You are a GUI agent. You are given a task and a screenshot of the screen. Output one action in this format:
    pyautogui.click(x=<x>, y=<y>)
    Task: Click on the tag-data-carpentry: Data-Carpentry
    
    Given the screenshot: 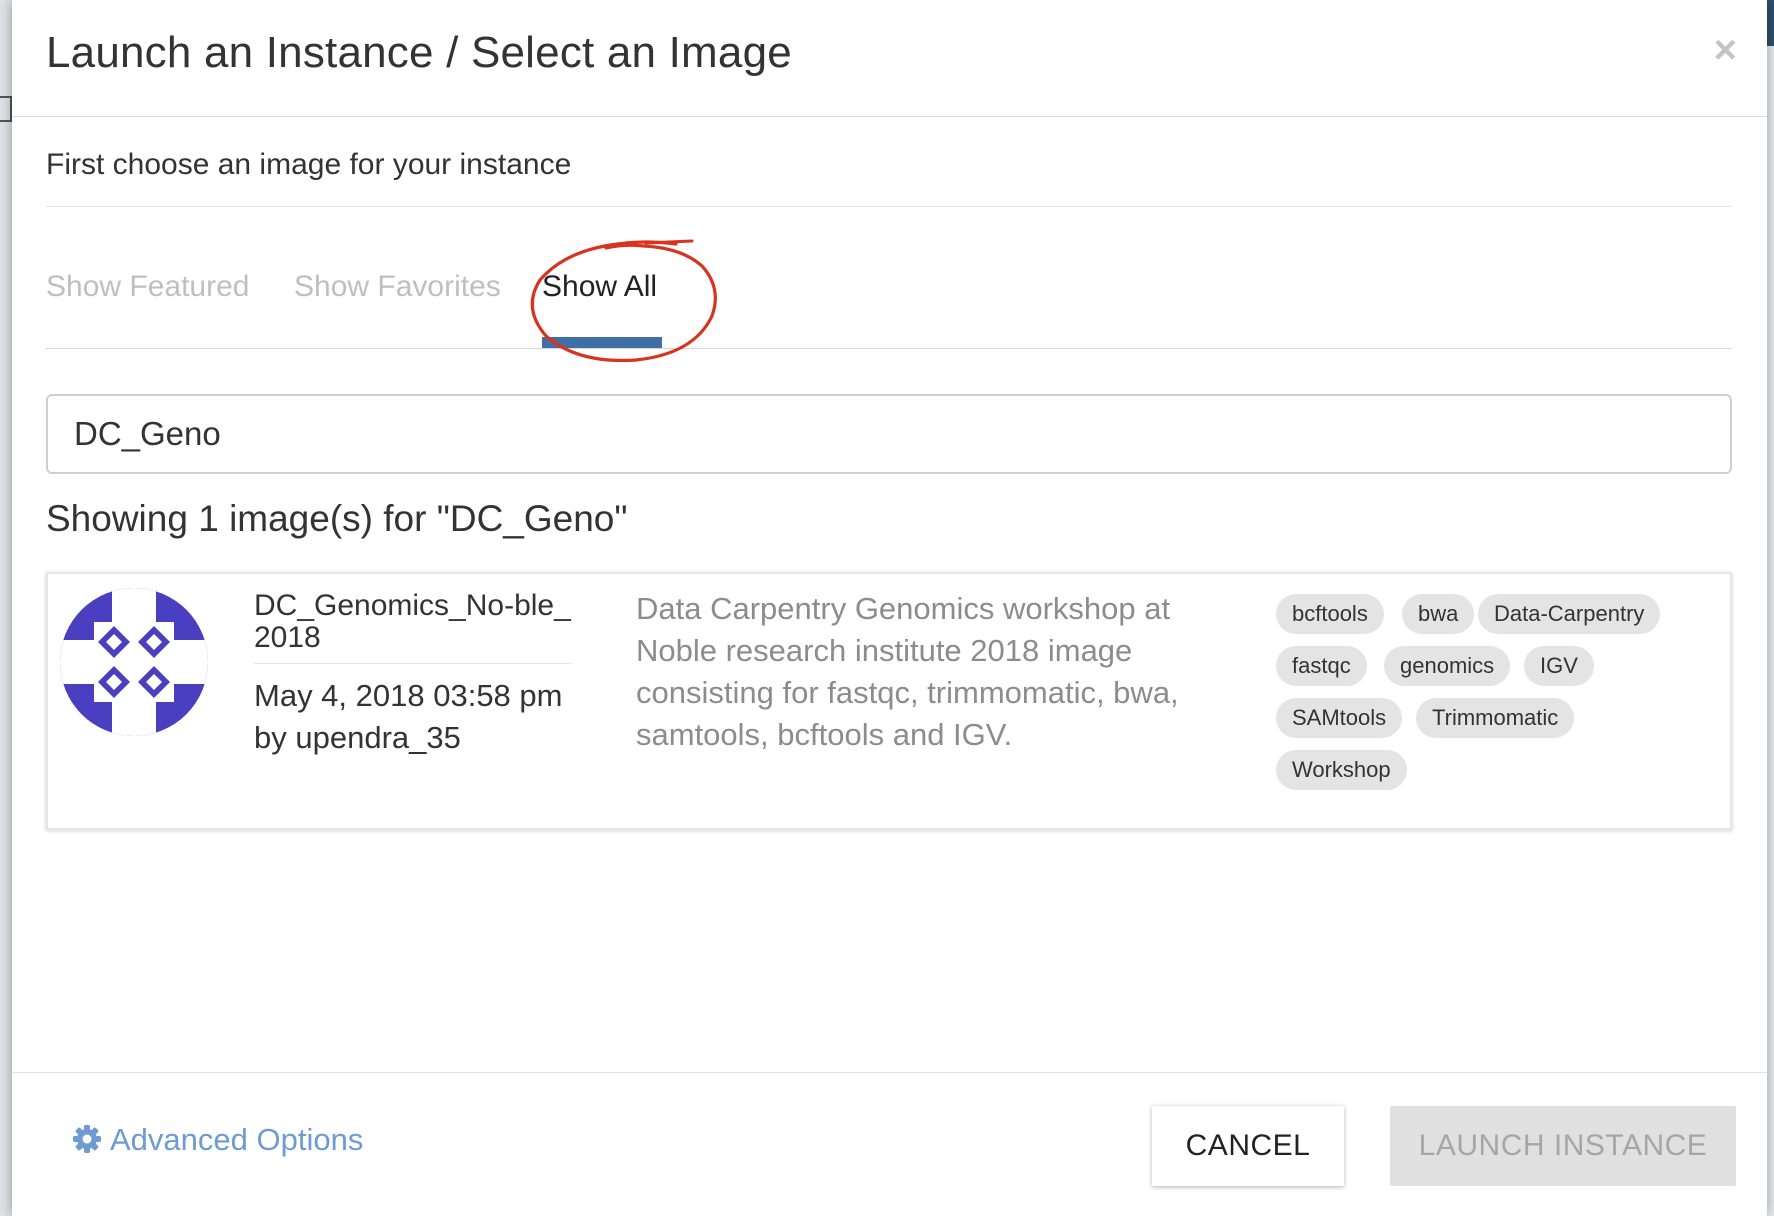 What is the action you would take?
    pyautogui.click(x=1569, y=614)
    